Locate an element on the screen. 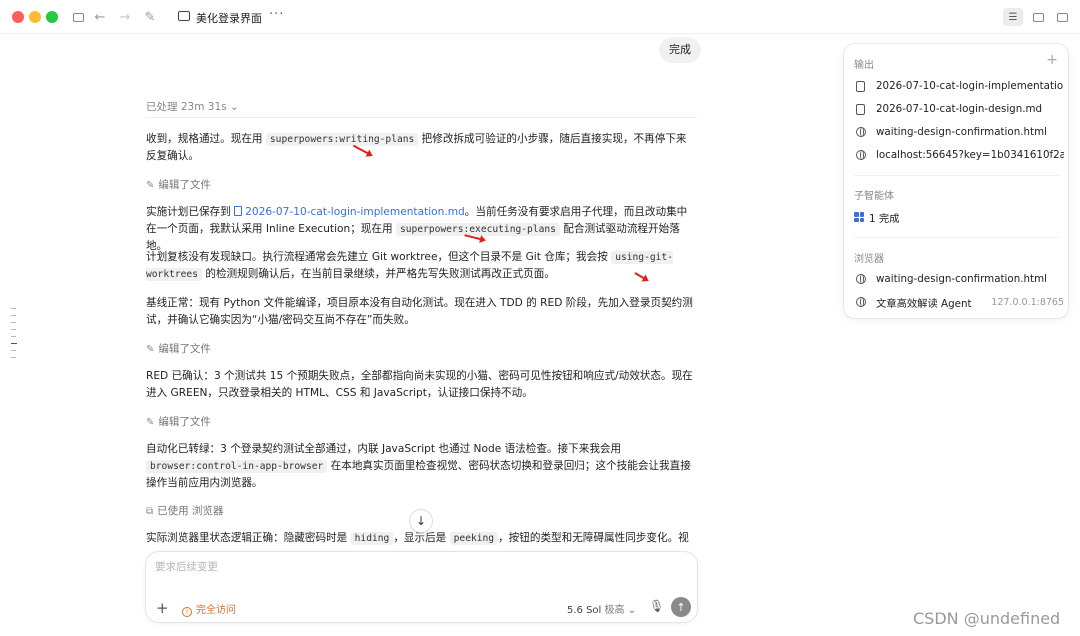 The height and width of the screenshot is (636, 1080). add-attachment-button: + is located at coordinates (162, 608).